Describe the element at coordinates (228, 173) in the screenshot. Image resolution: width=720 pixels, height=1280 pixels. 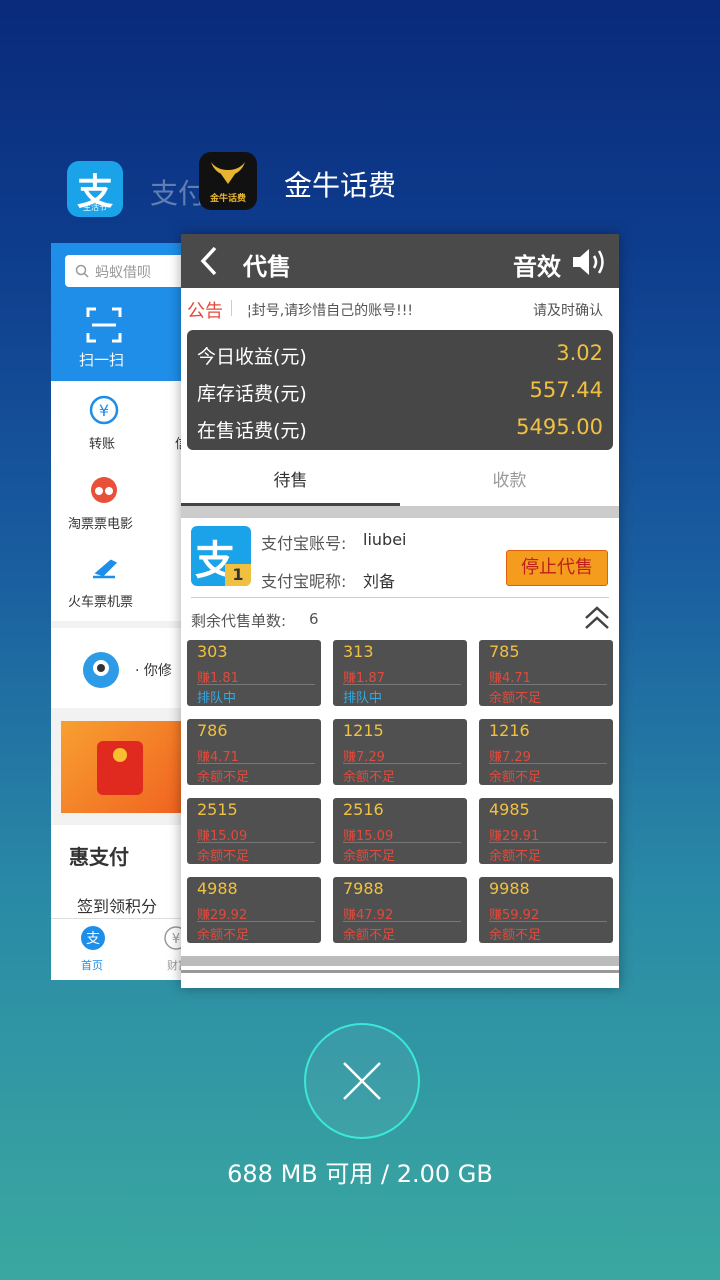
I see `bull-icon` at that location.